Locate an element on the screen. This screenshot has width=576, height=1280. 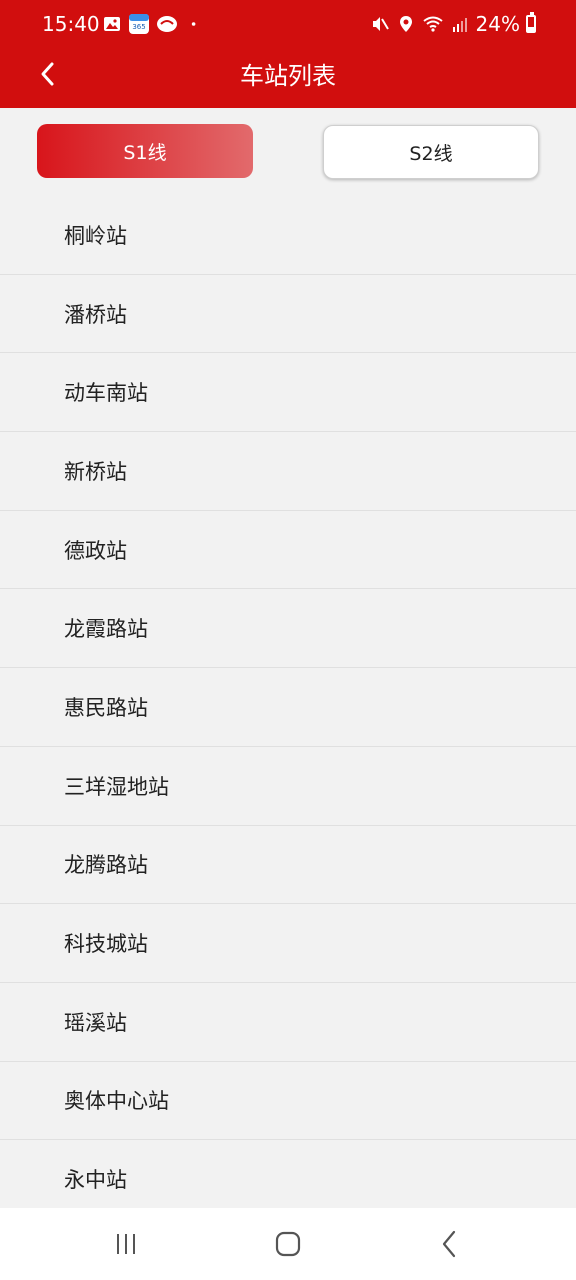
home-icon is located at coordinates (288, 1244).